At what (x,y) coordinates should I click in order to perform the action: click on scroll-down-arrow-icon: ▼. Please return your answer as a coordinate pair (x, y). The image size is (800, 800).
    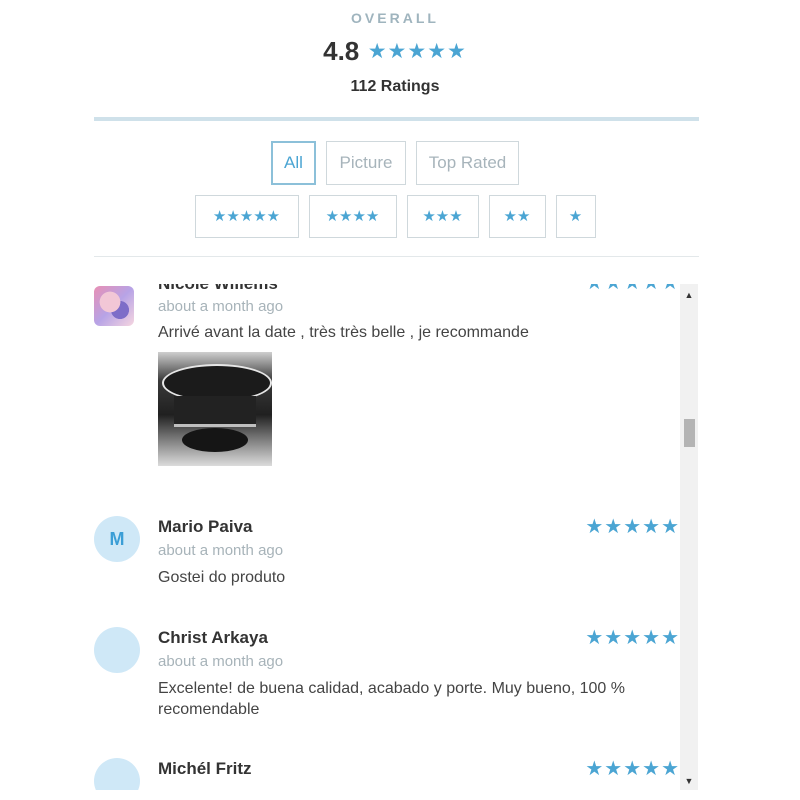
    Looking at the image, I should click on (689, 781).